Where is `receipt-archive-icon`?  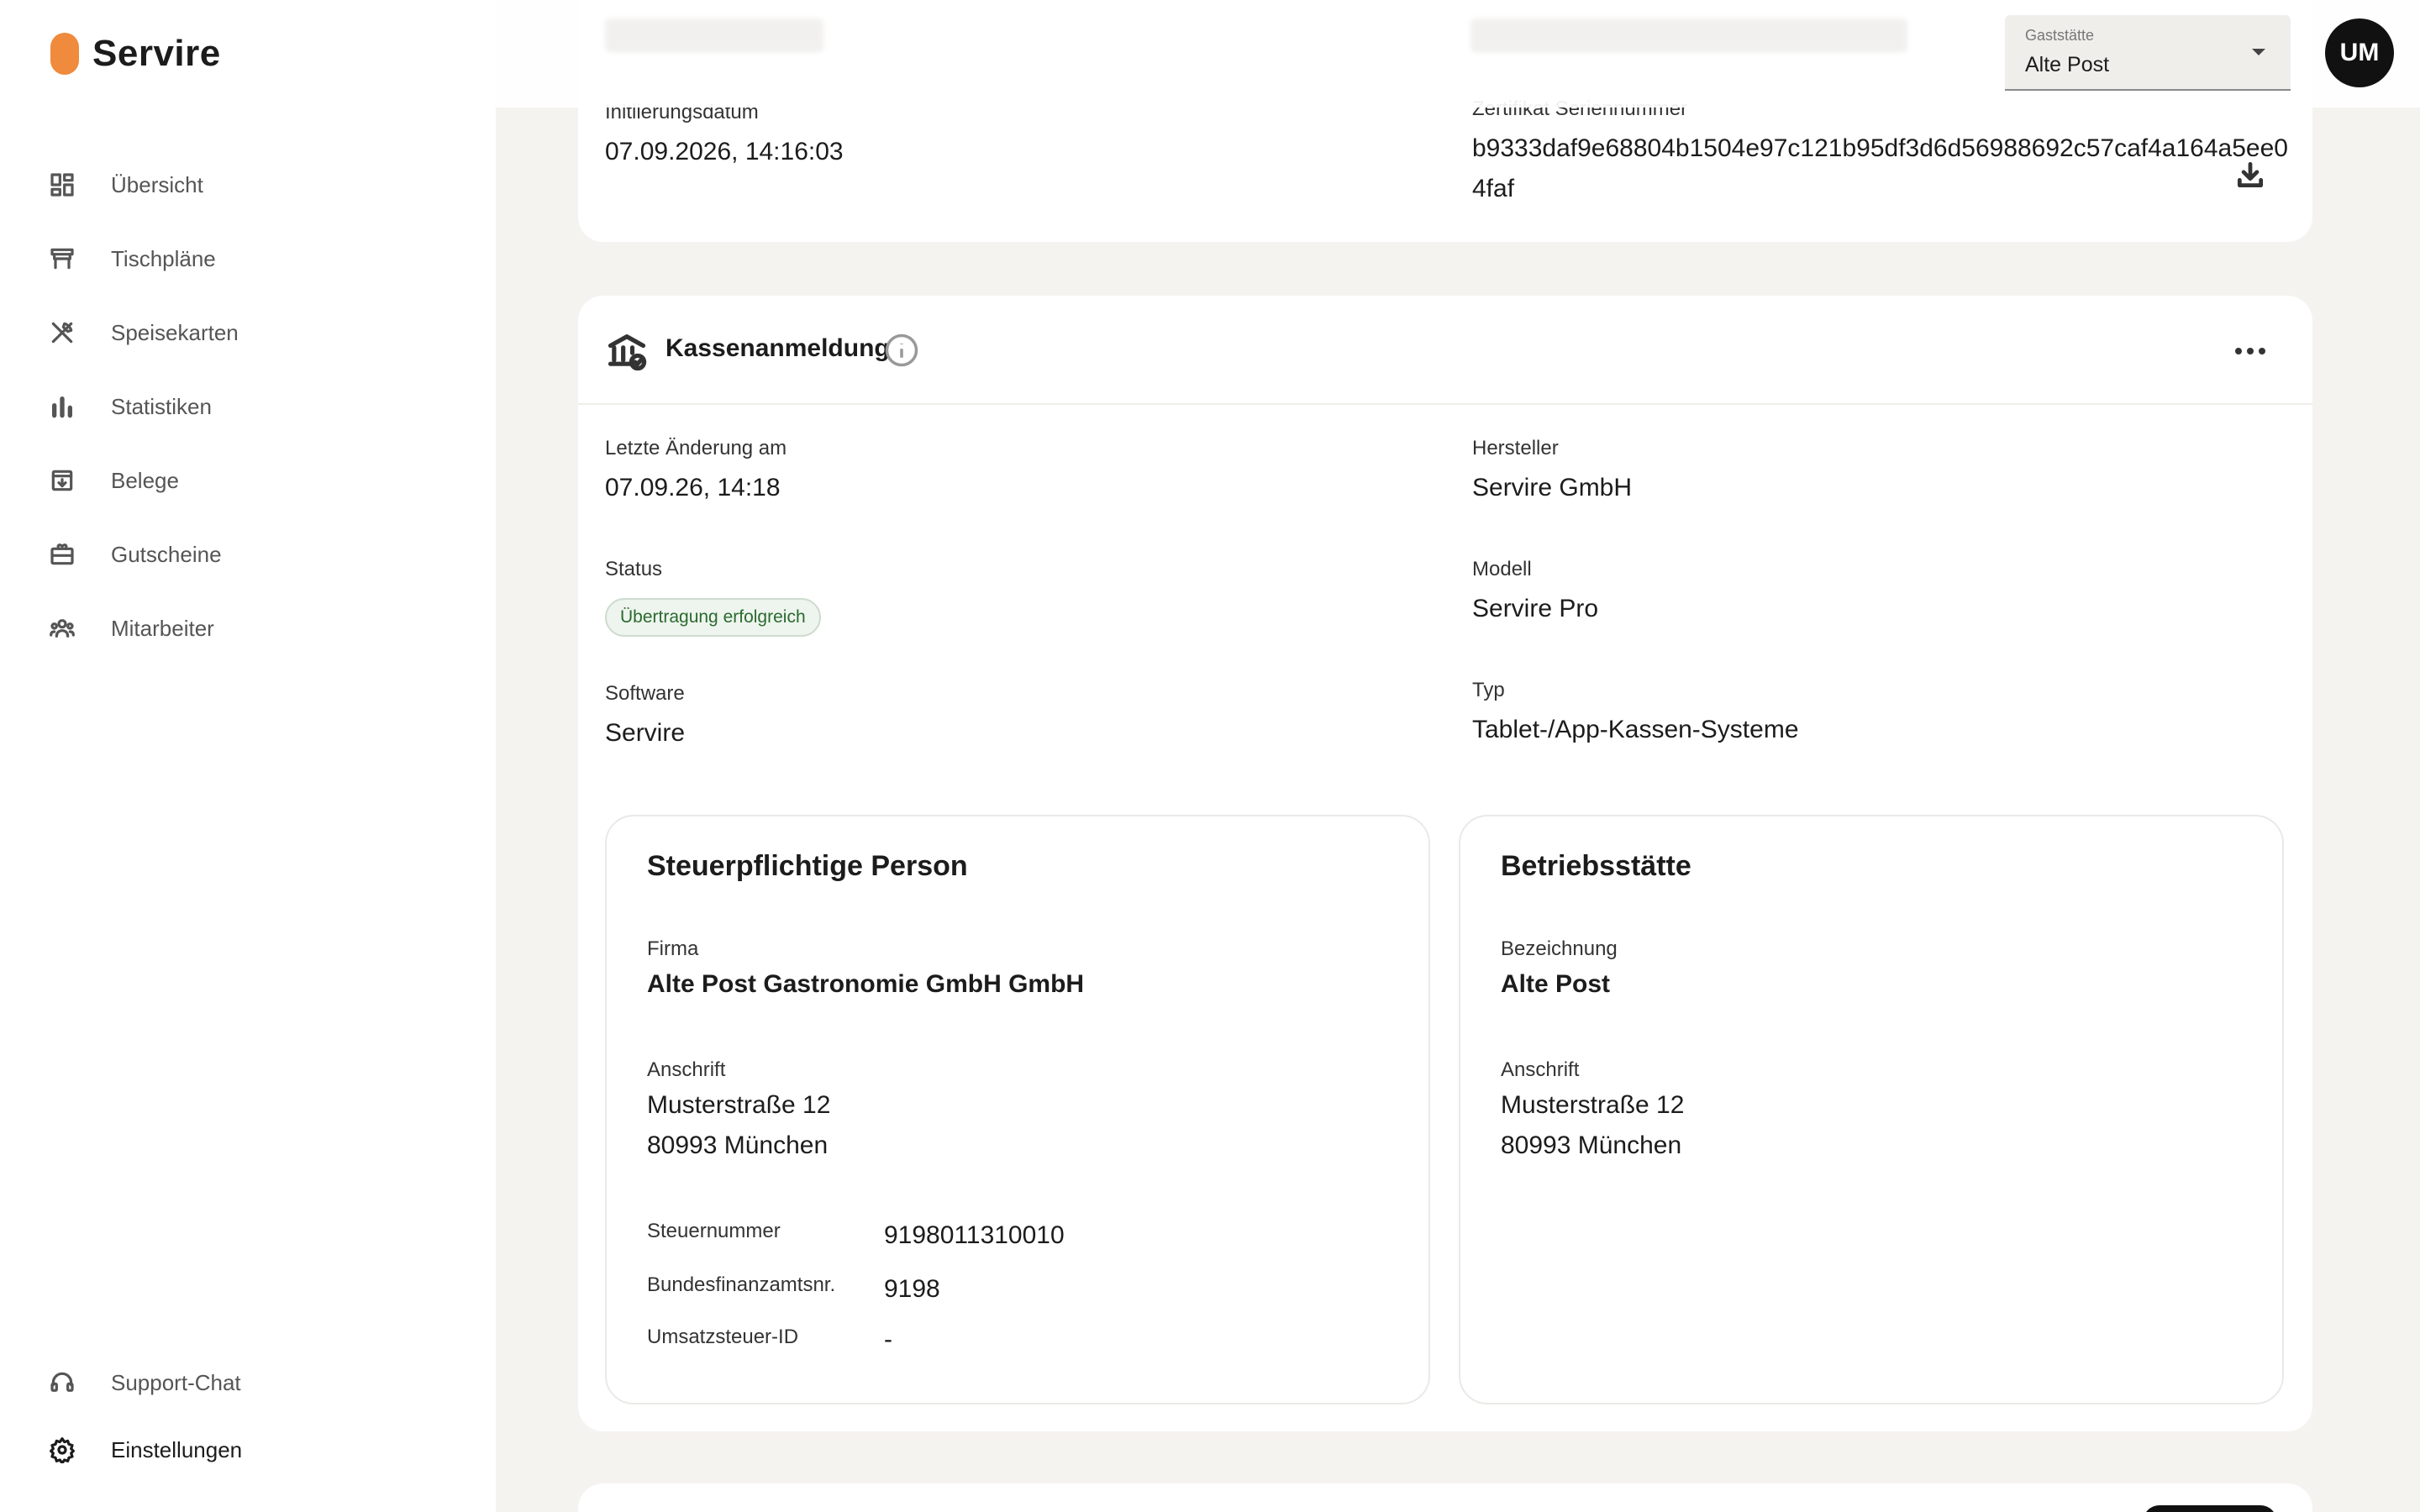
receipt-archive-icon is located at coordinates (62, 480).